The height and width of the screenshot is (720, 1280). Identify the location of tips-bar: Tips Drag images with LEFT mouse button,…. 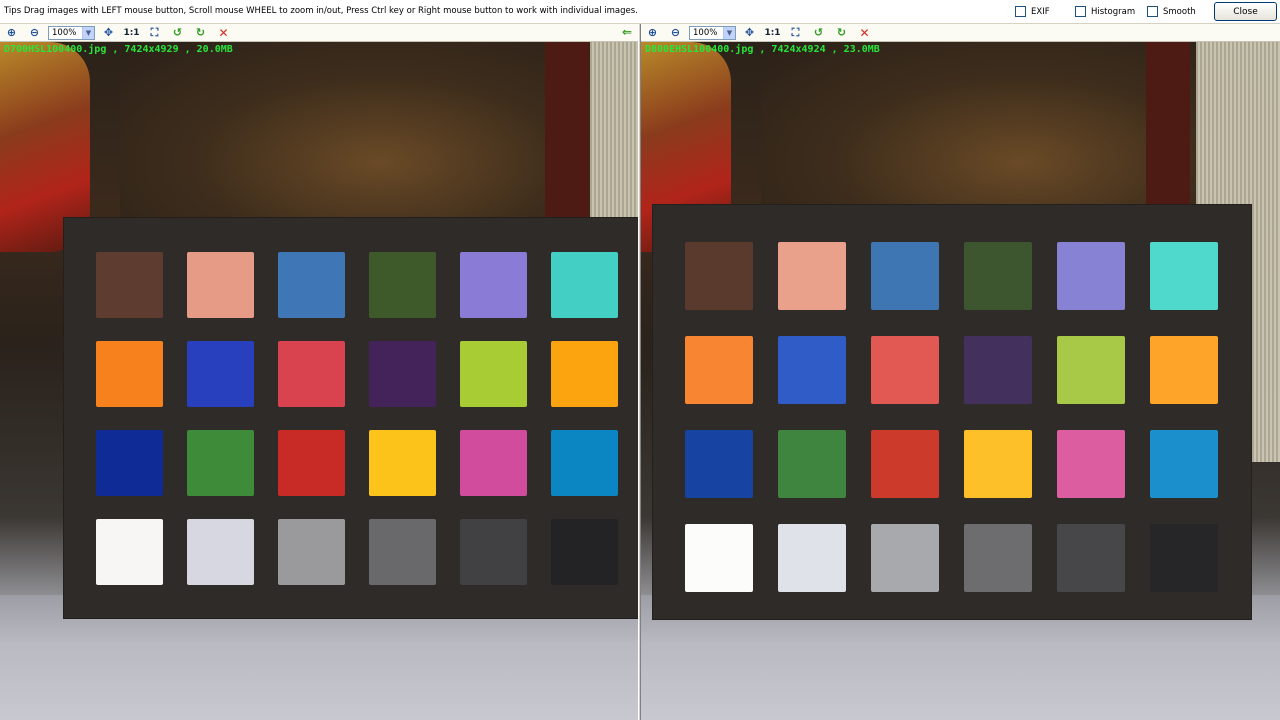
(640, 12).